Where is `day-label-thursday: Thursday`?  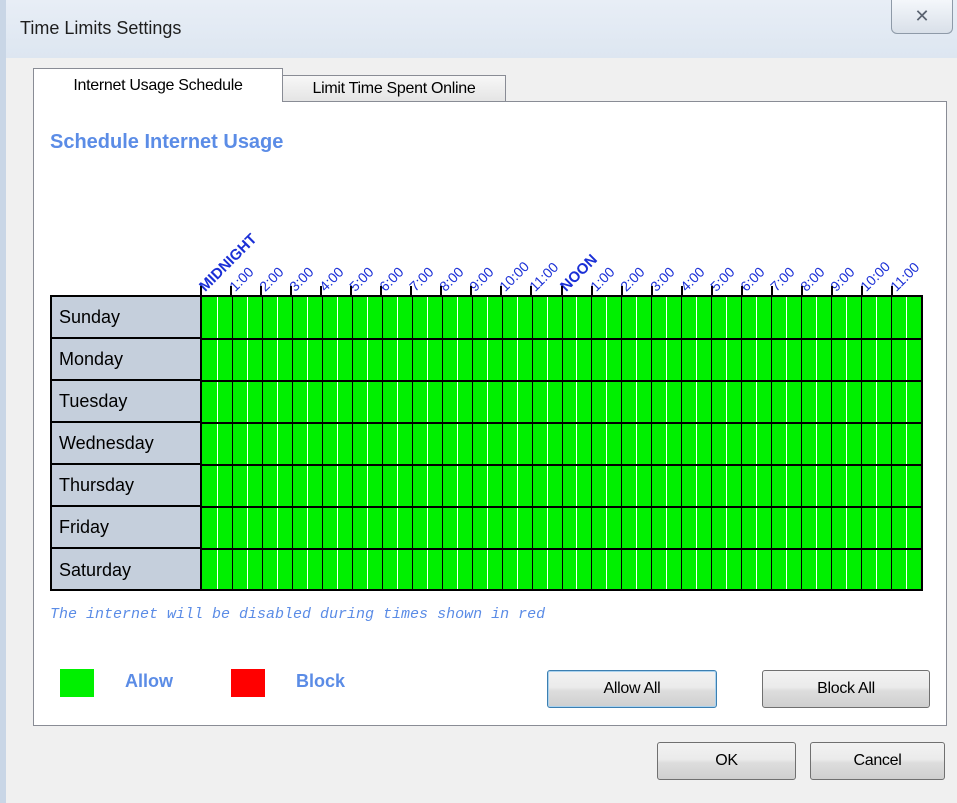 day-label-thursday: Thursday is located at coordinates (127, 486).